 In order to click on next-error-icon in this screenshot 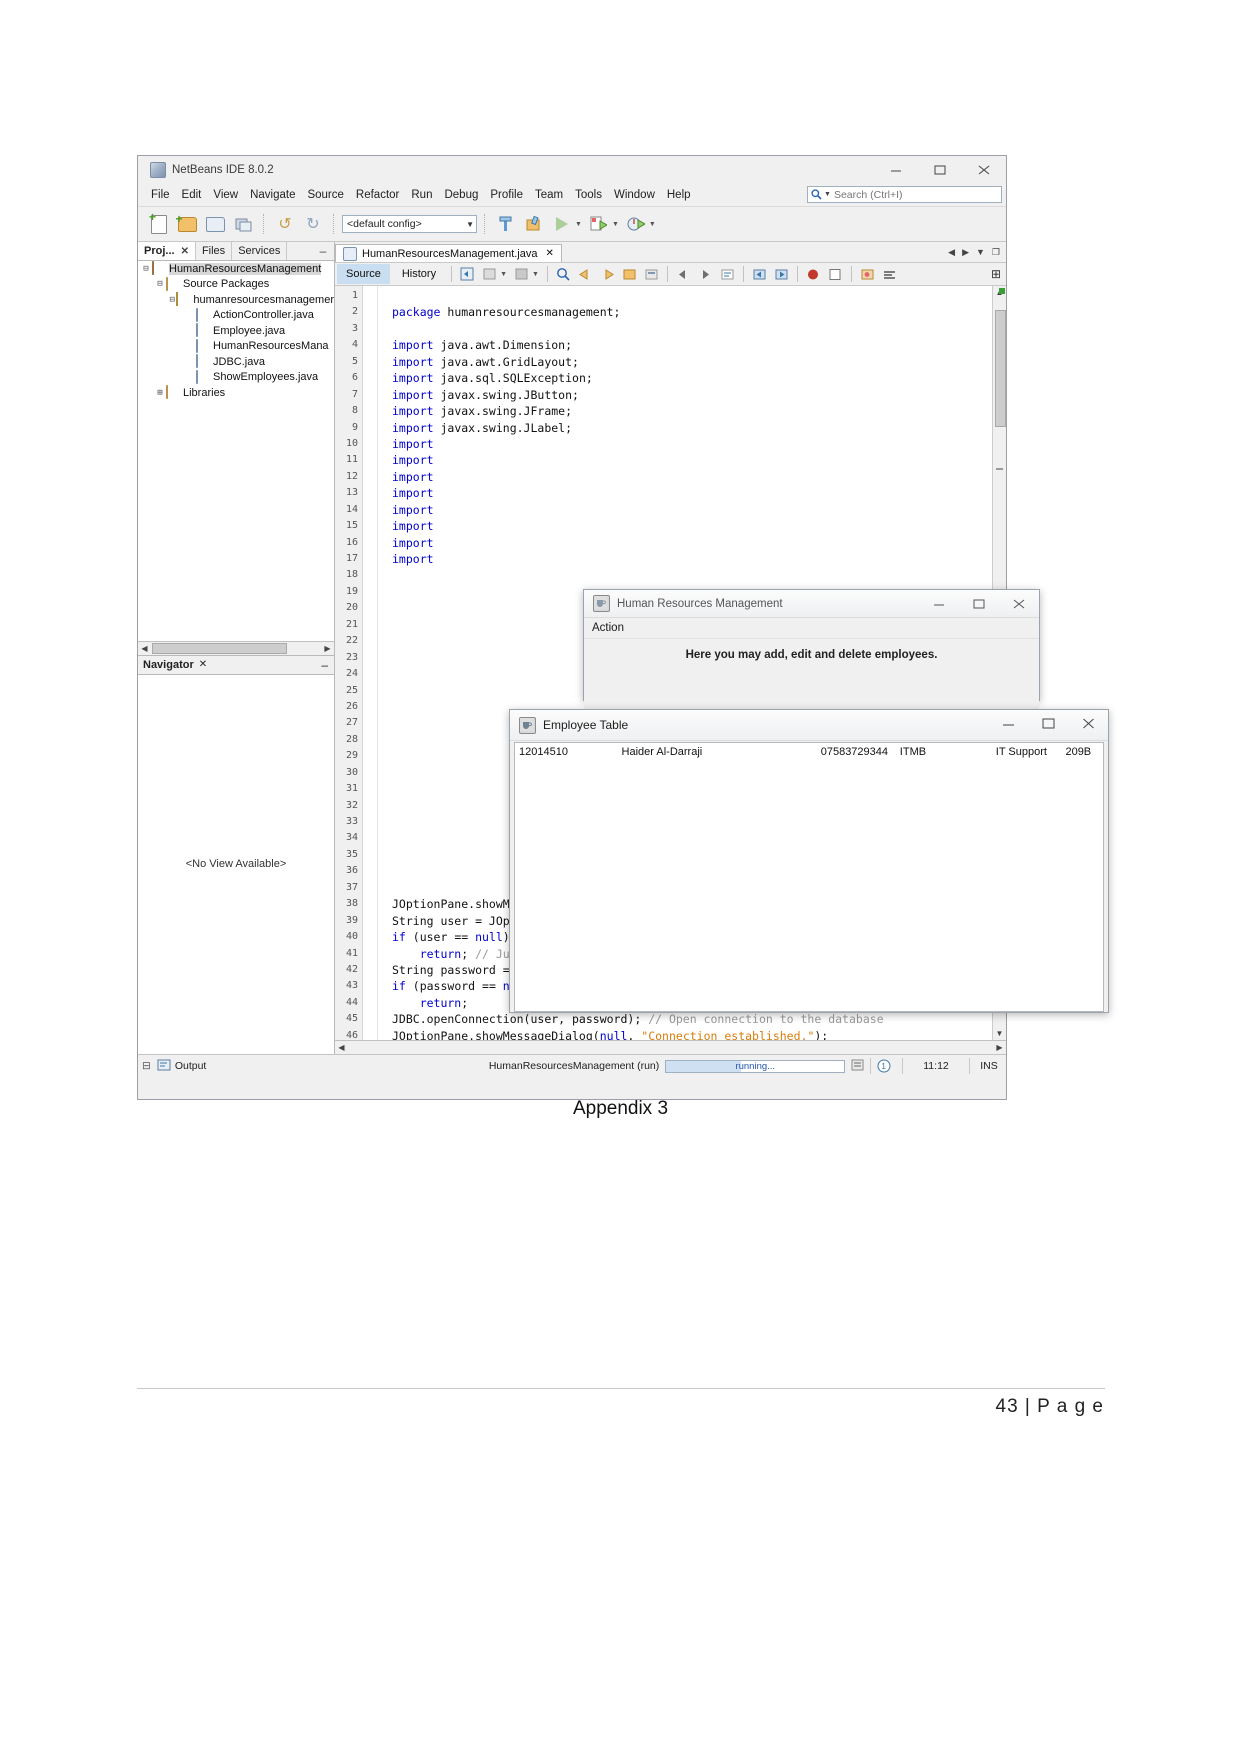, I will do `click(781, 274)`.